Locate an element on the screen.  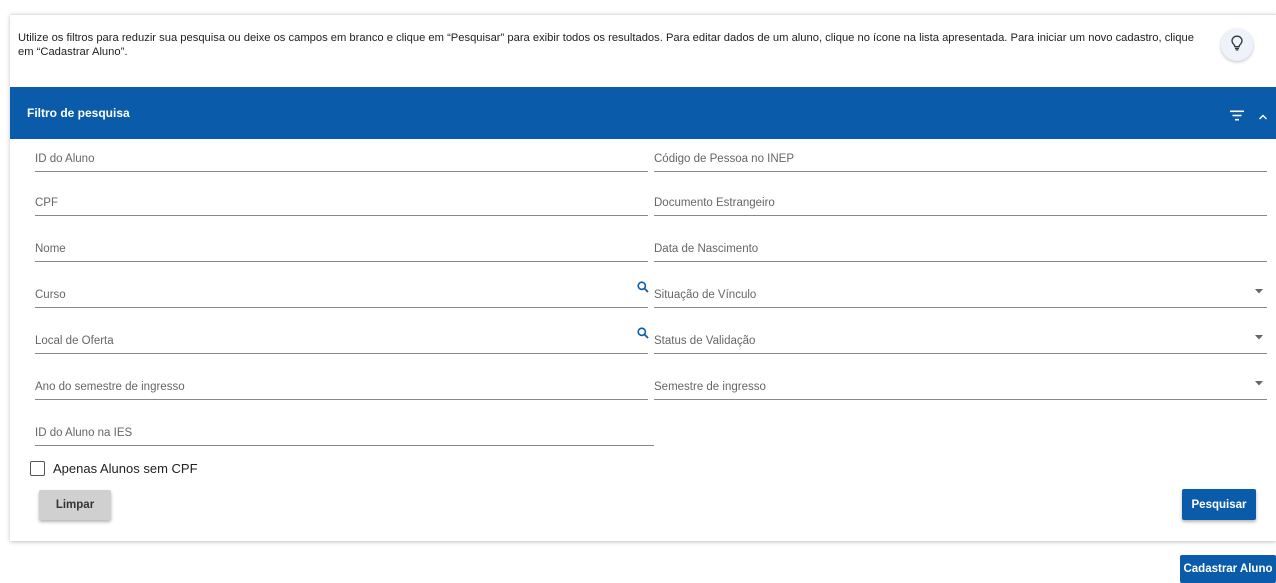
foreign-document-placeholder: Documento Estrangeiro is located at coordinates (714, 203).